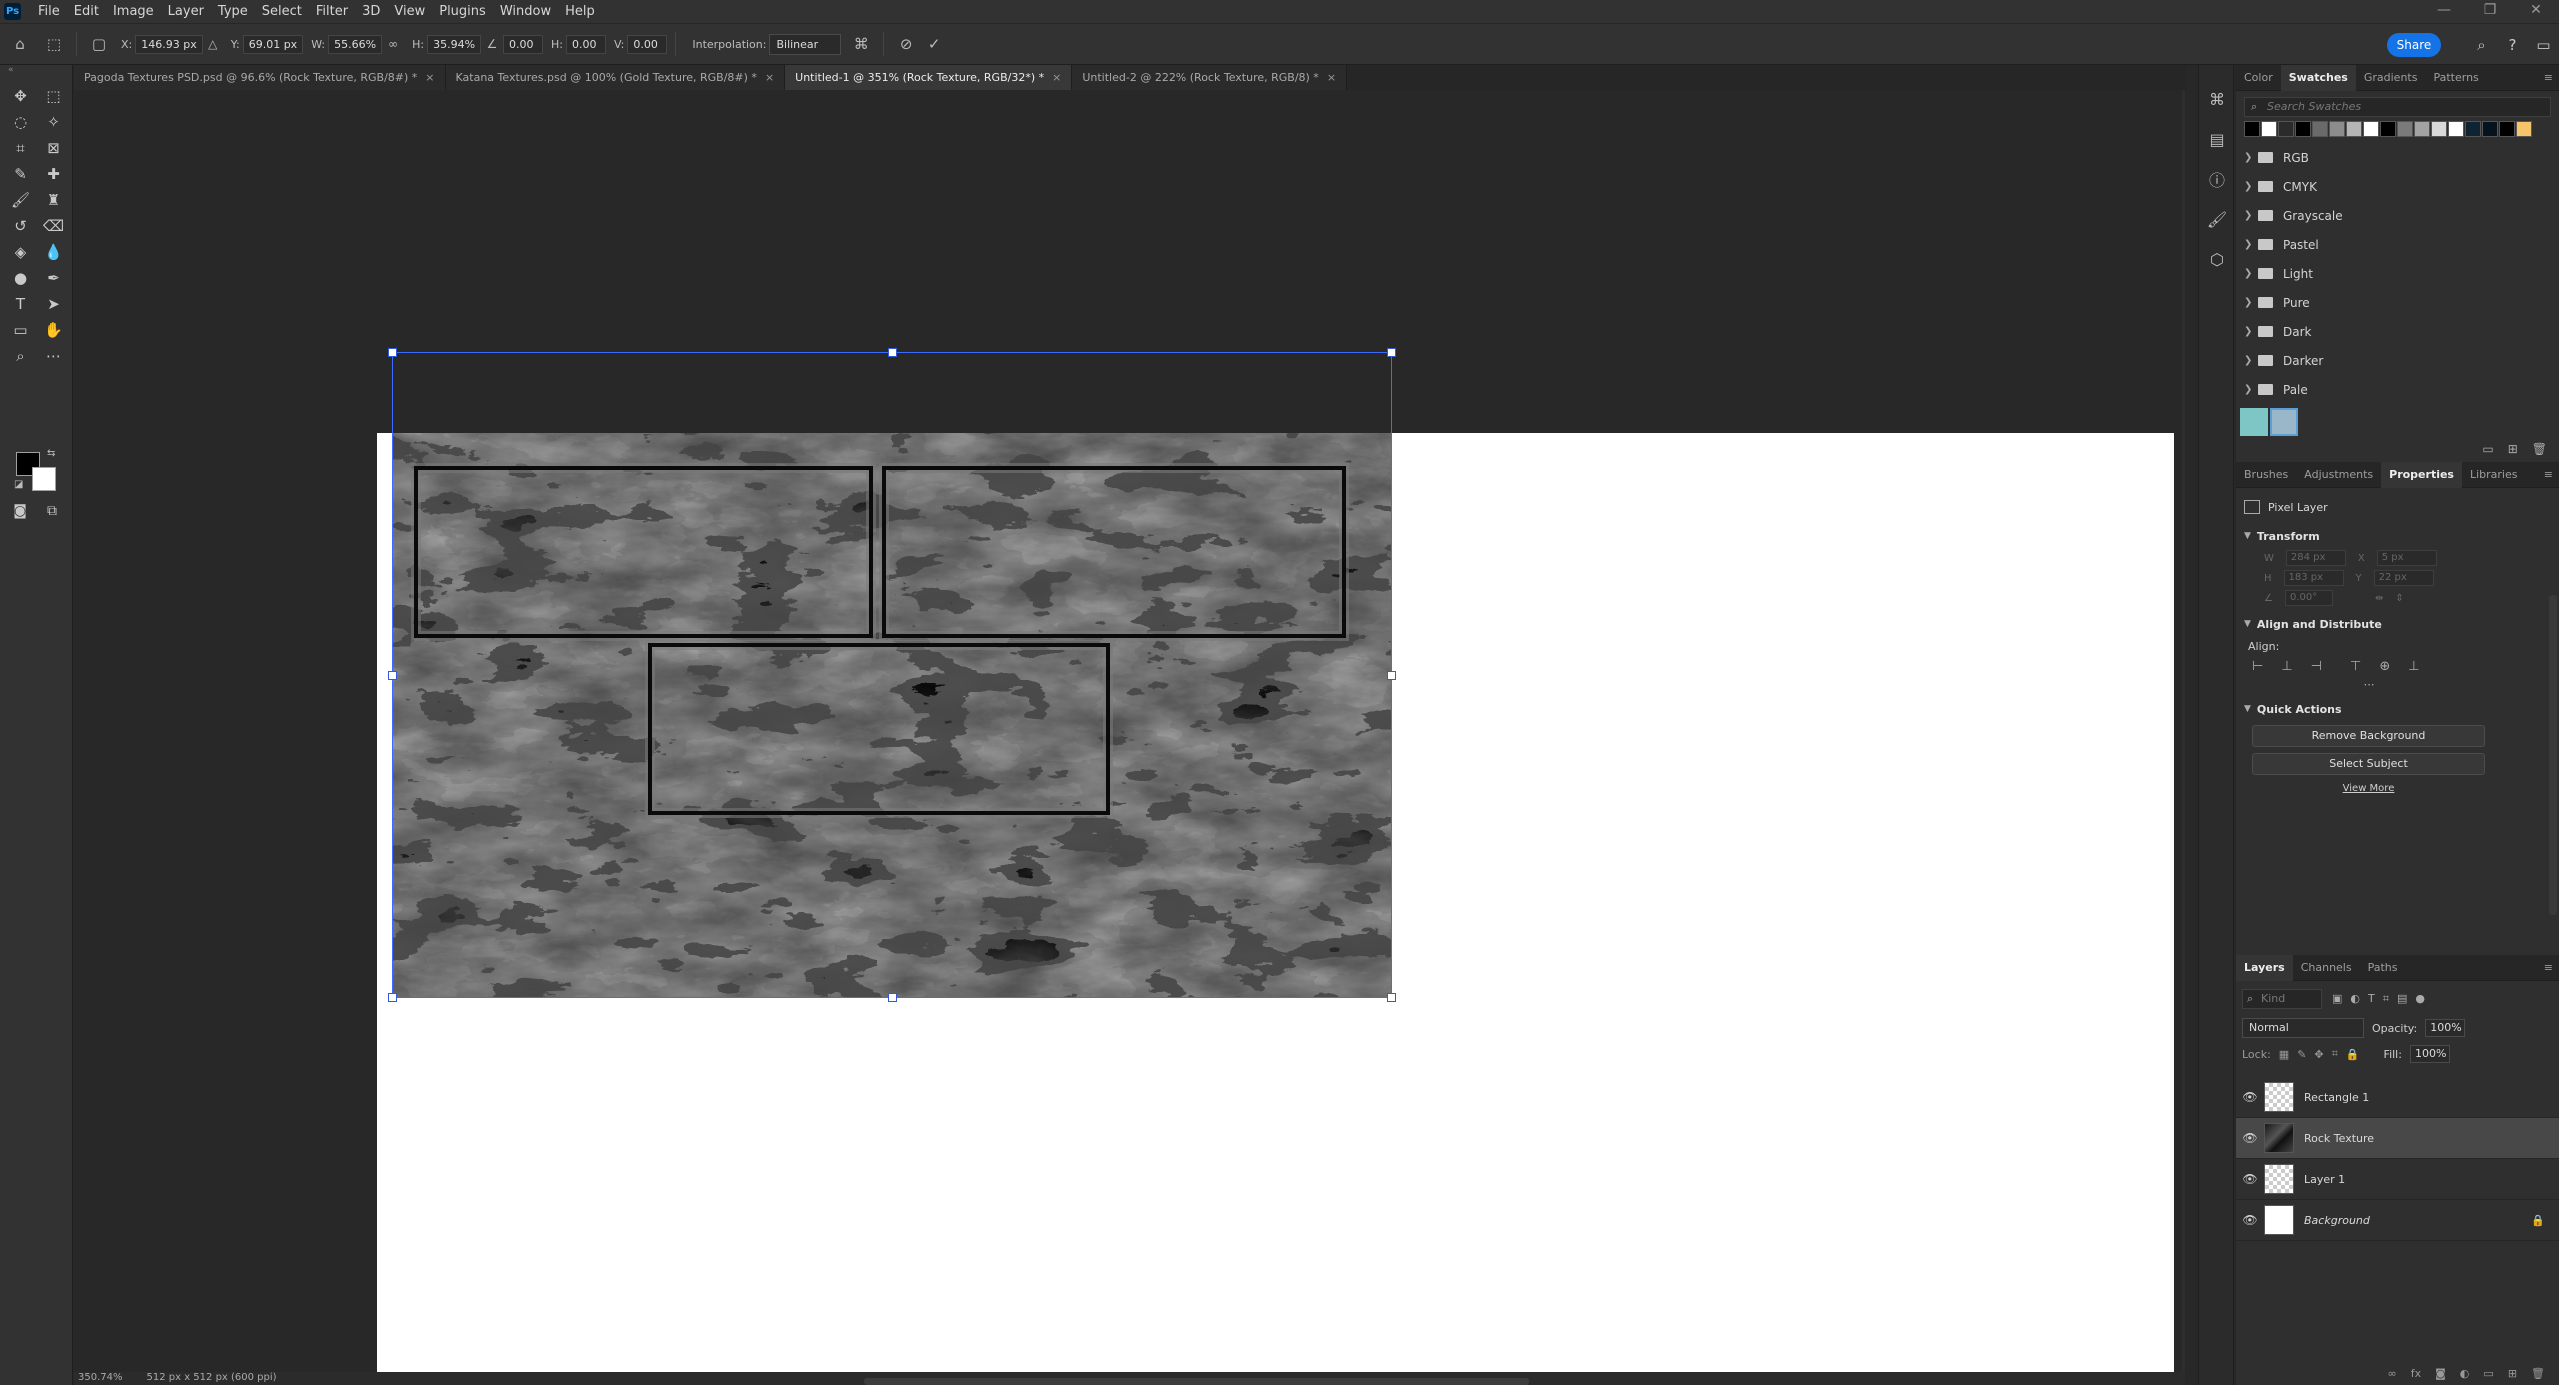  Describe the element at coordinates (2397, 389) in the screenshot. I see `swatch-folder-pale: ❯ Pale` at that location.